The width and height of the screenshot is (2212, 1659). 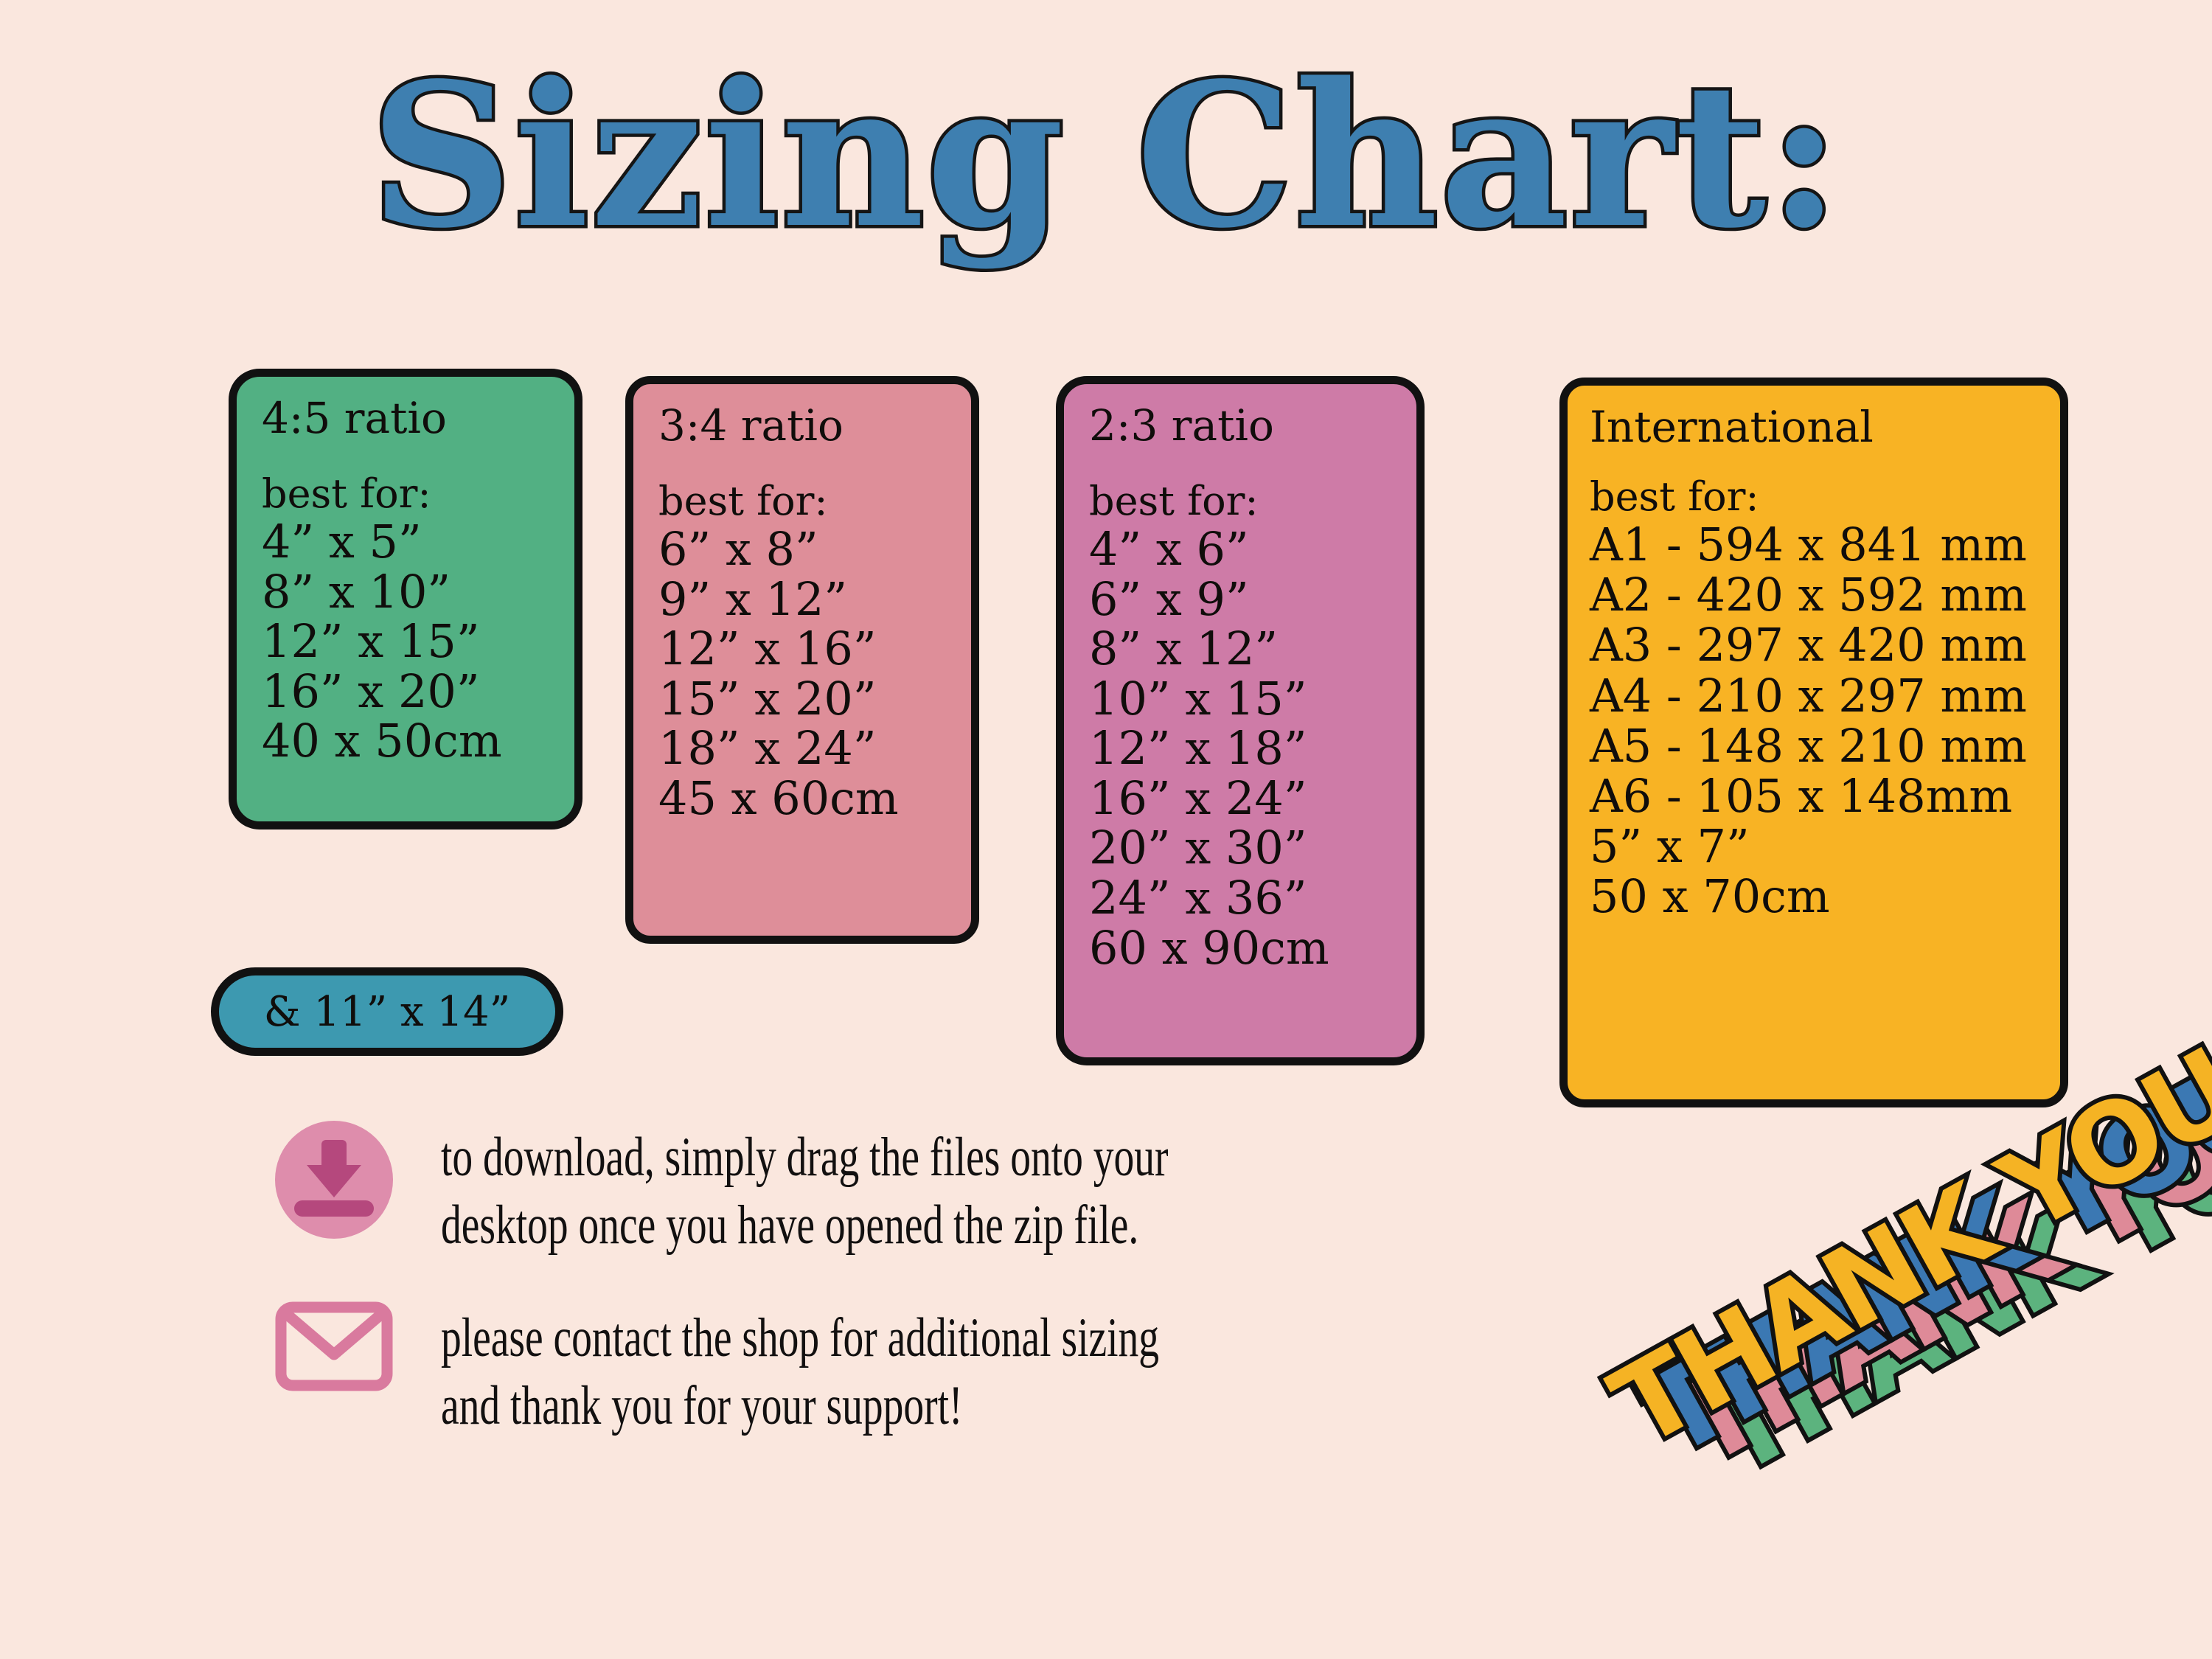 What do you see at coordinates (354, 418) in the screenshot?
I see `ratio-card-heading: 4:5 ratio` at bounding box center [354, 418].